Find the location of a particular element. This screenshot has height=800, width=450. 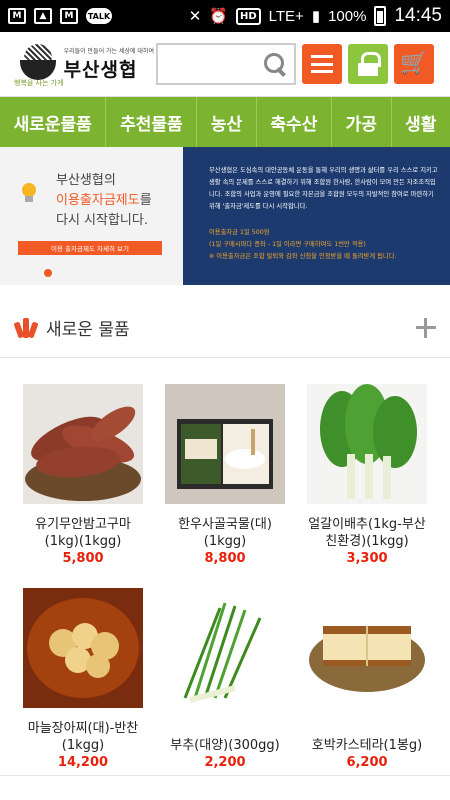

search-icon is located at coordinates (275, 64).